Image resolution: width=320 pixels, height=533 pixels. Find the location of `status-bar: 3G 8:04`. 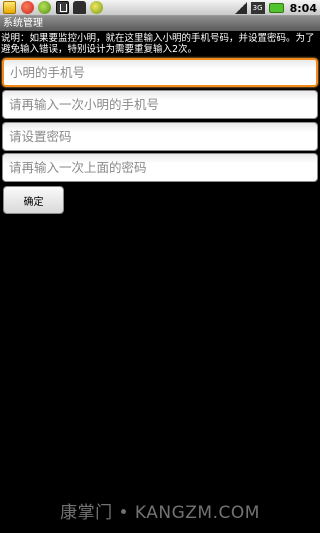

status-bar: 3G 8:04 is located at coordinates (160, 8).